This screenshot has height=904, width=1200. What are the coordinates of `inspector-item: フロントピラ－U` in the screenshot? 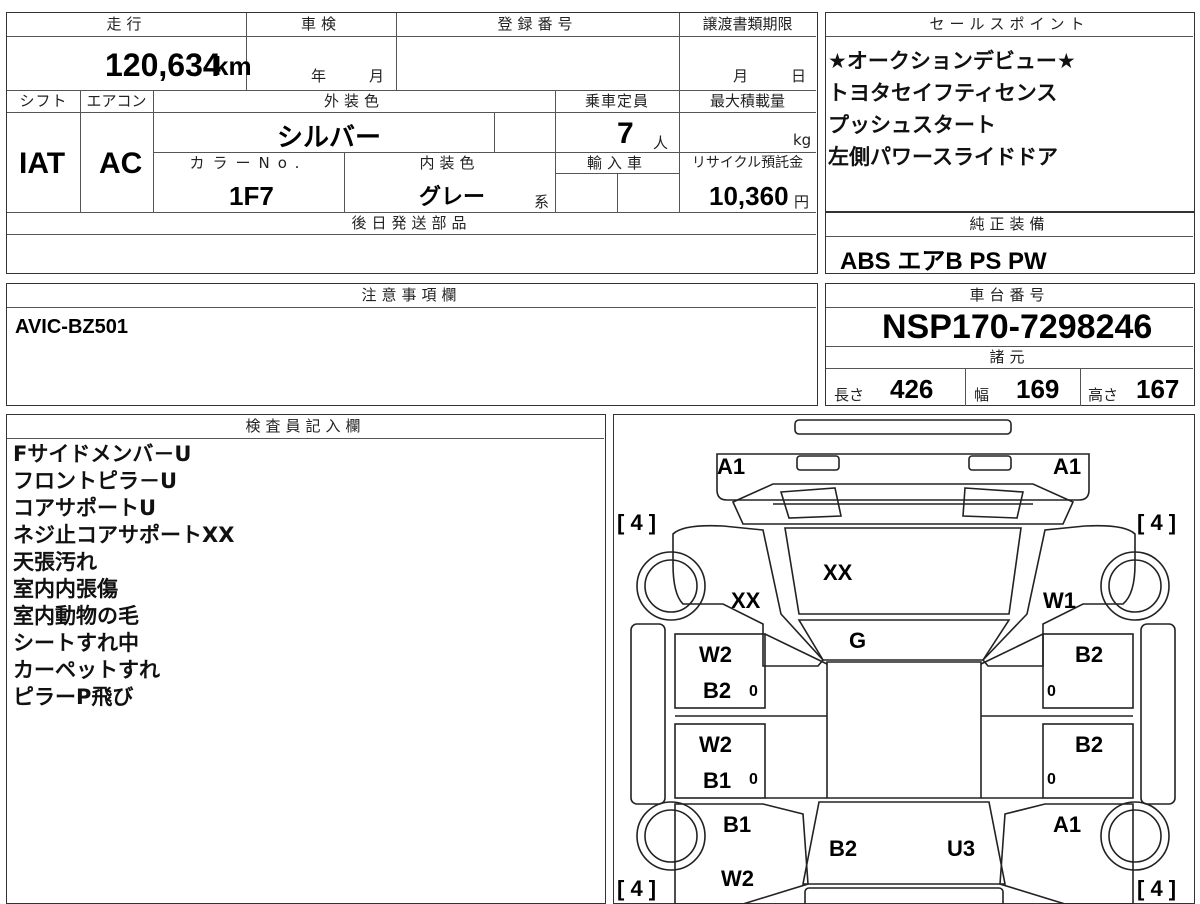 It's located at (95, 481).